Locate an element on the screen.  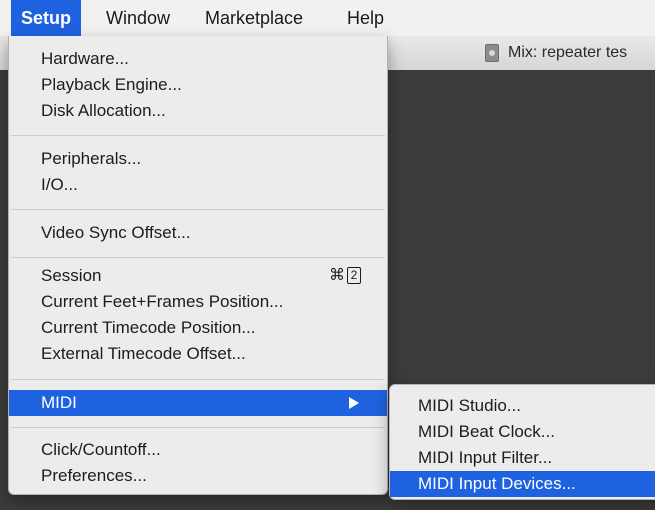
window-title: Mix: repeater tes is located at coordinates (568, 52).